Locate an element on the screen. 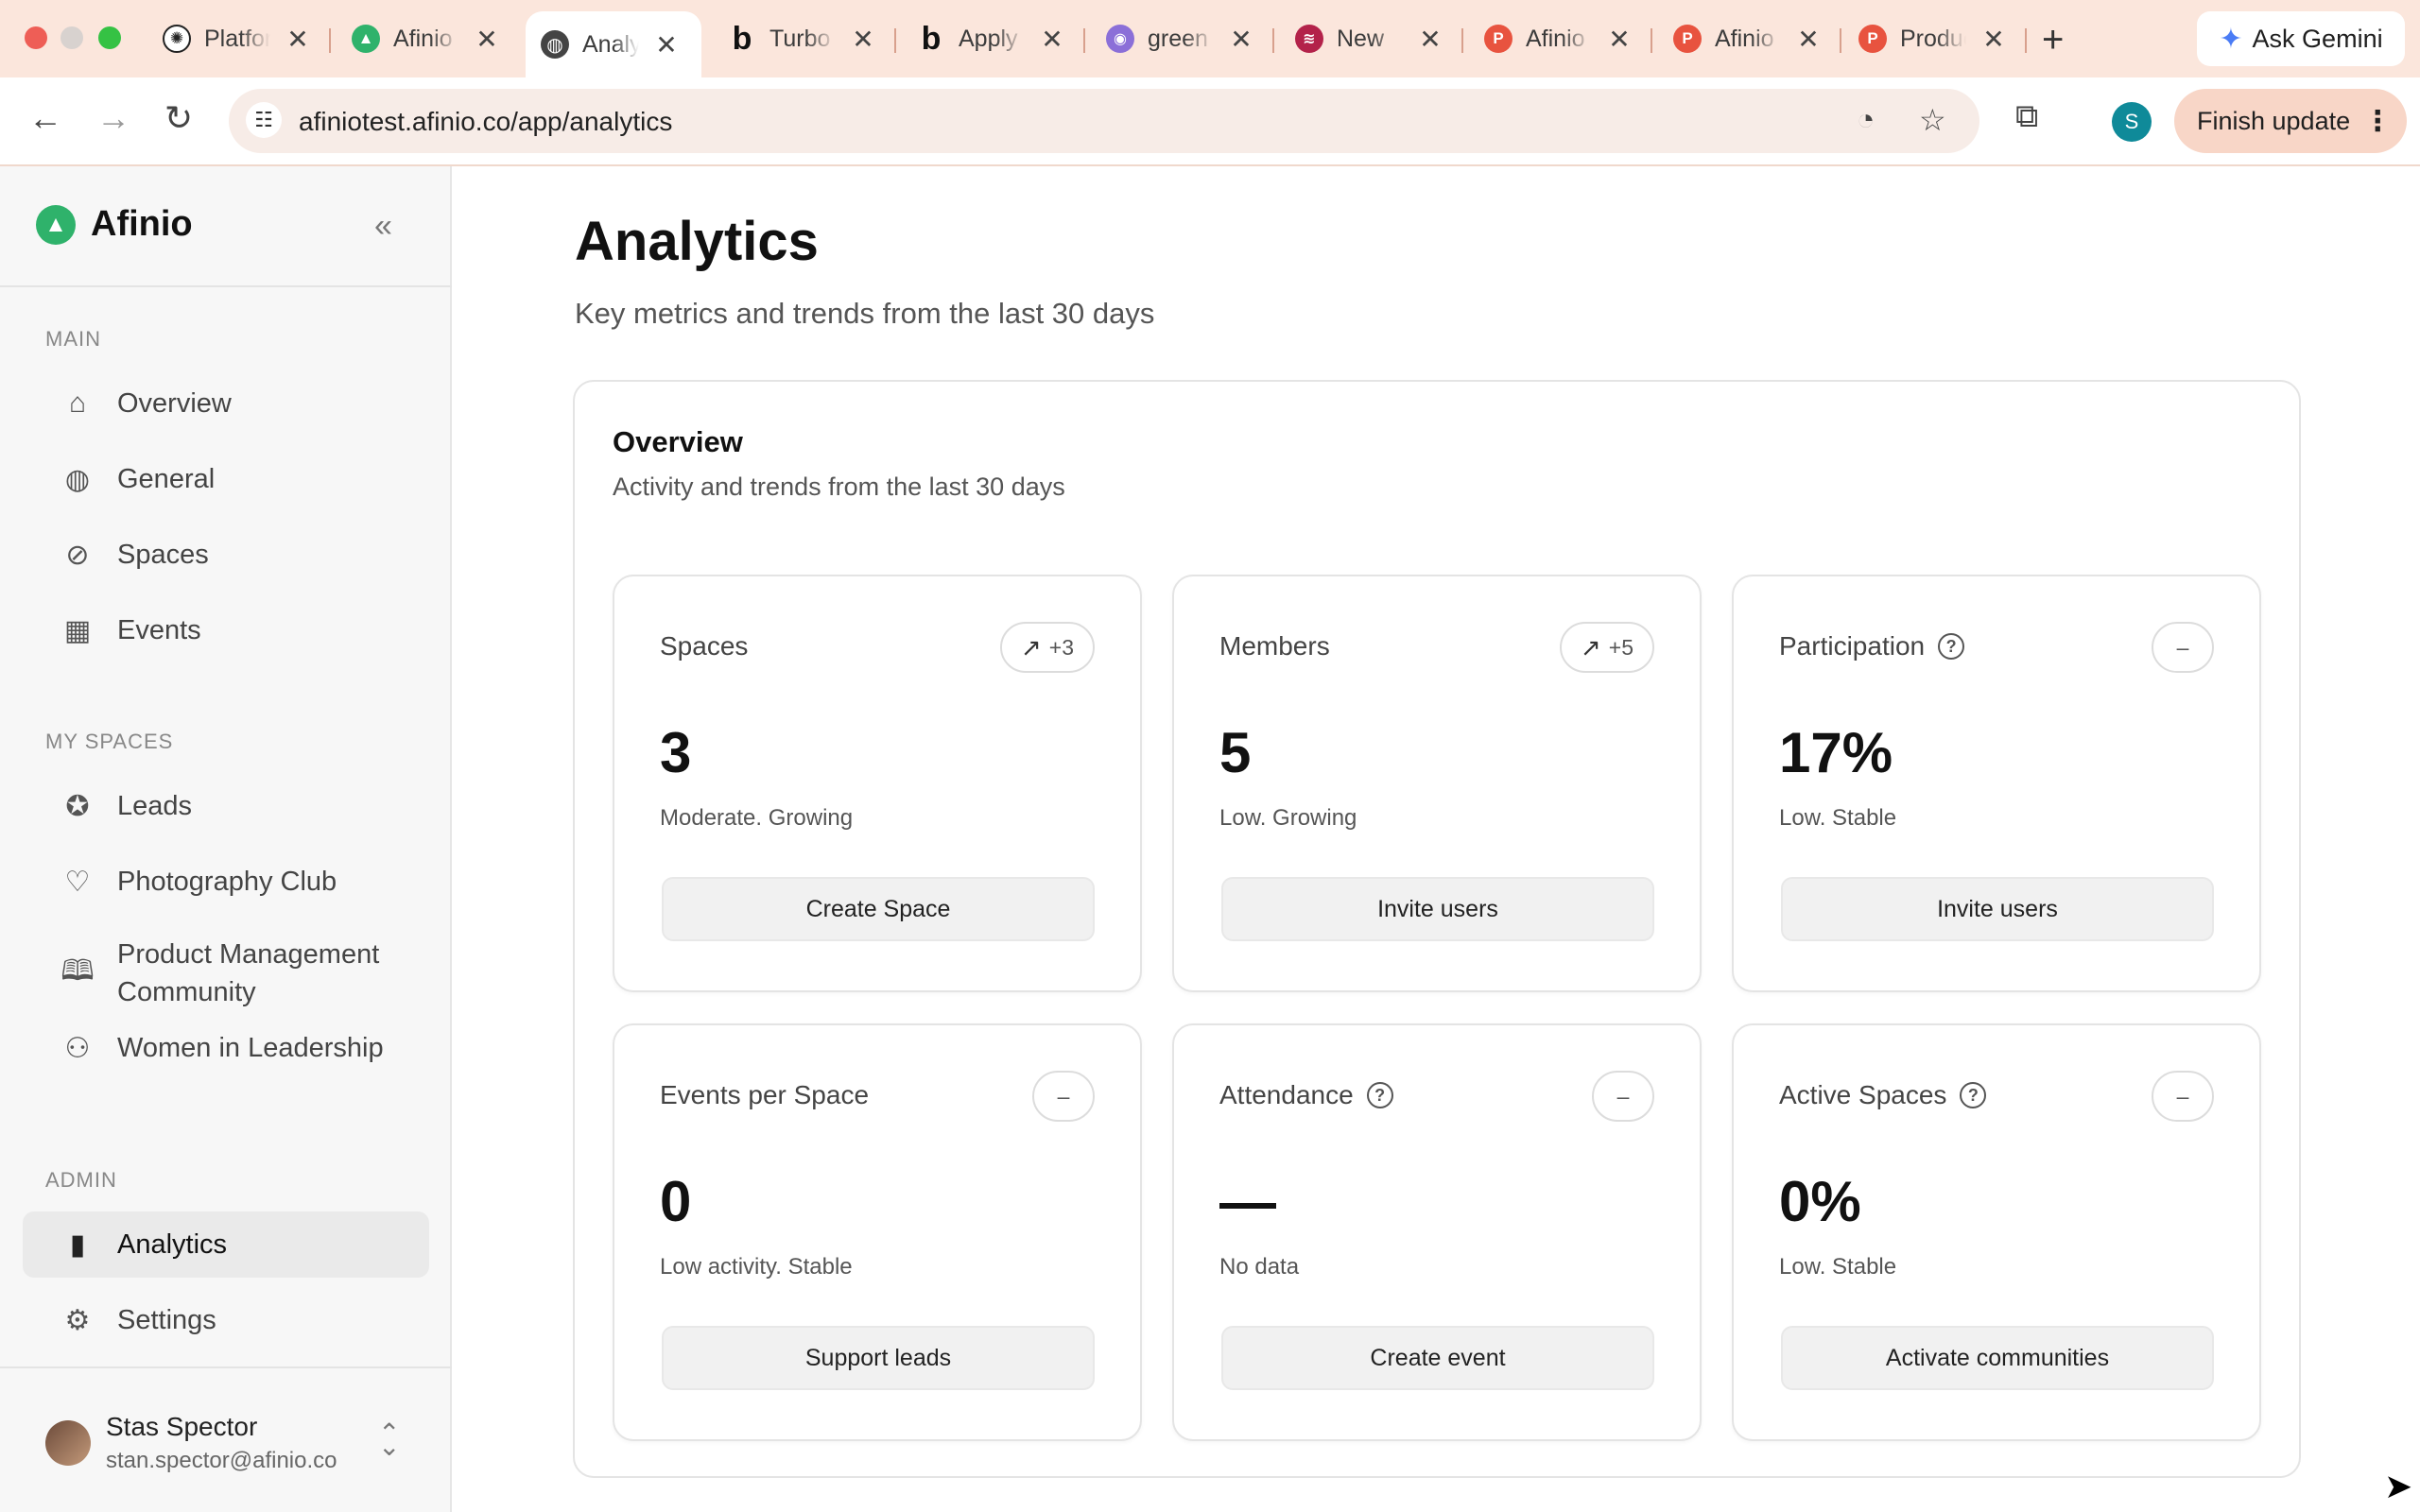 The image size is (2420, 1512). tab-label: Product is located at coordinates (1933, 38).